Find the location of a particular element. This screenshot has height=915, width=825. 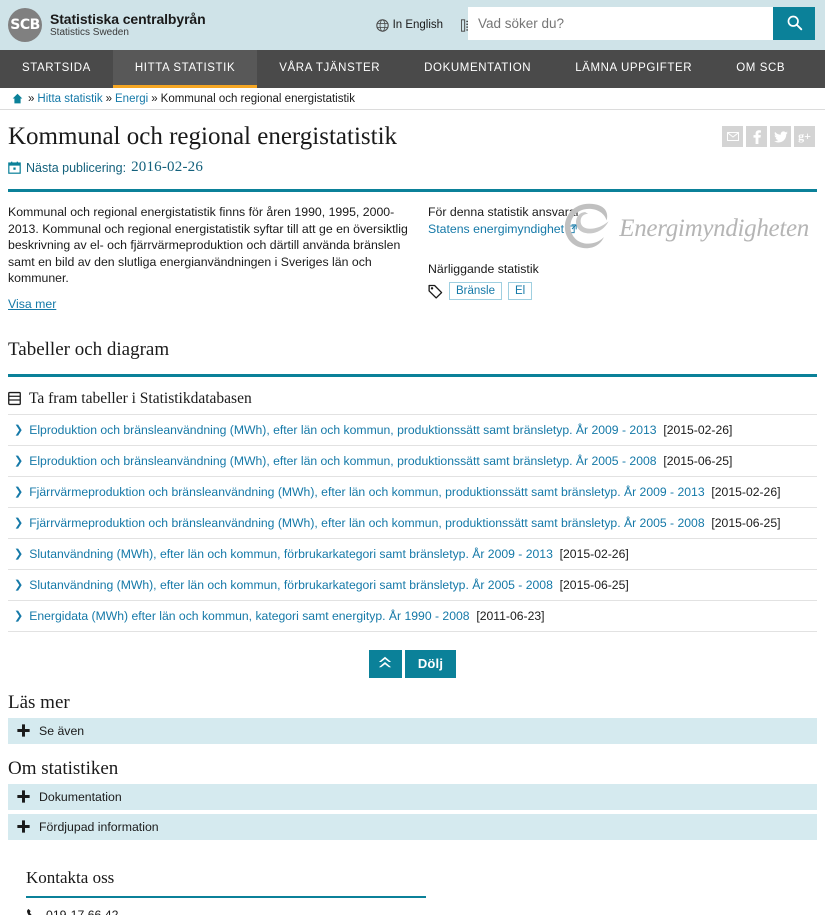

search-button is located at coordinates (794, 23).